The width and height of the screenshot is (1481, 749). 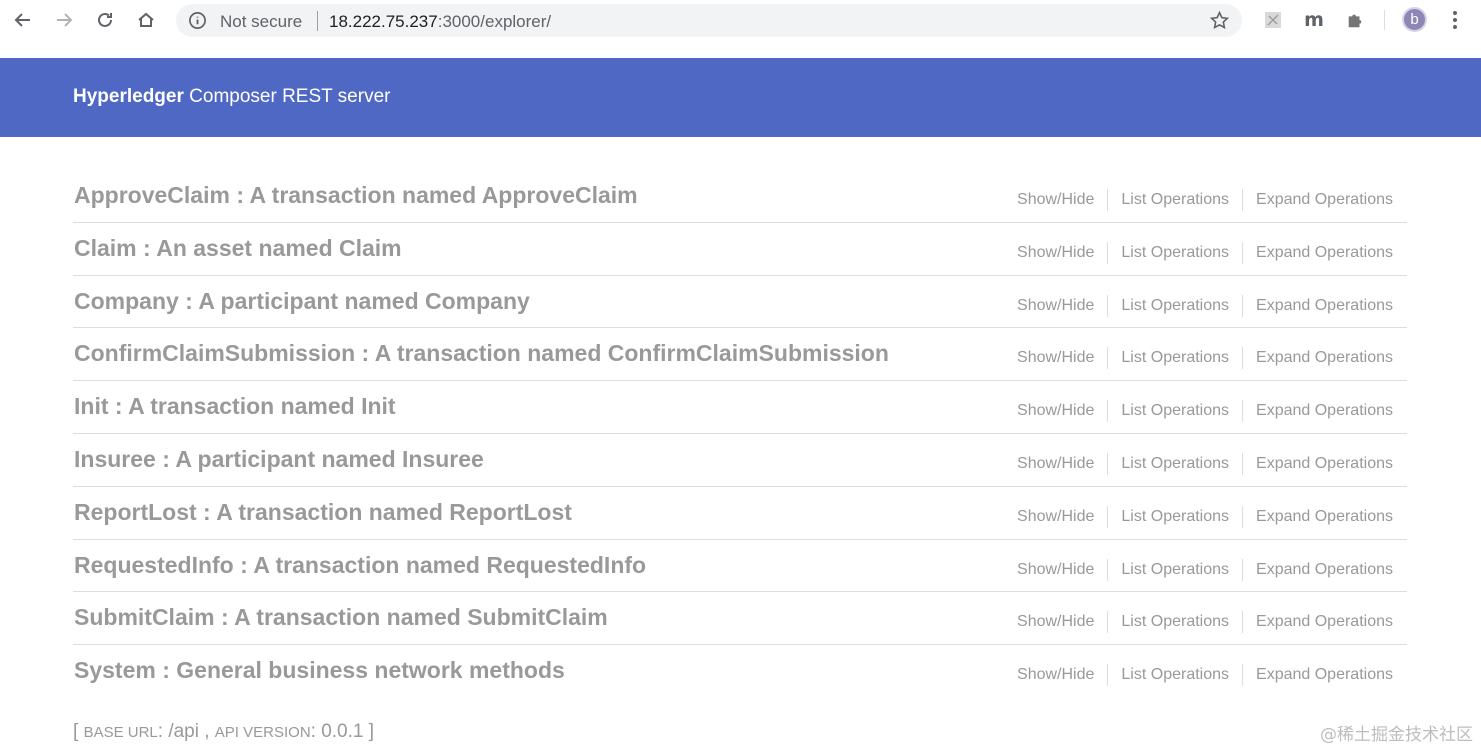 I want to click on back-button, so click(x=23, y=20).